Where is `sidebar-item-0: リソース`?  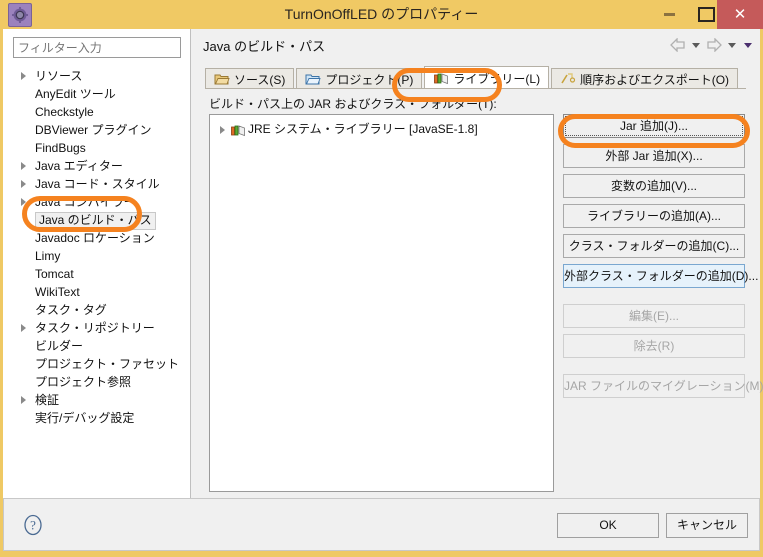 sidebar-item-0: リソース is located at coordinates (97, 76).